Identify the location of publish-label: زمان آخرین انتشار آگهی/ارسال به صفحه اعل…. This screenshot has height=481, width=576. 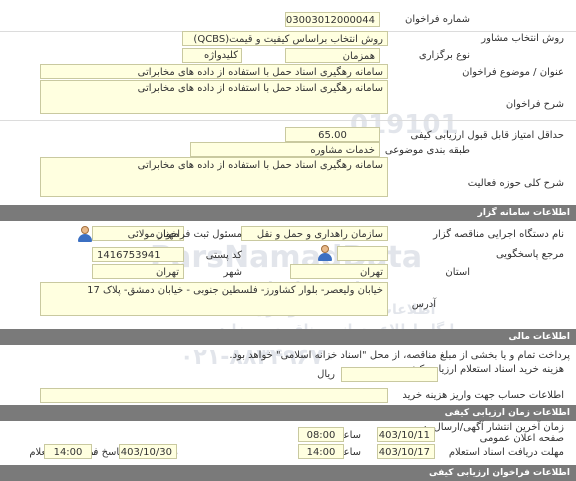
(493, 433).